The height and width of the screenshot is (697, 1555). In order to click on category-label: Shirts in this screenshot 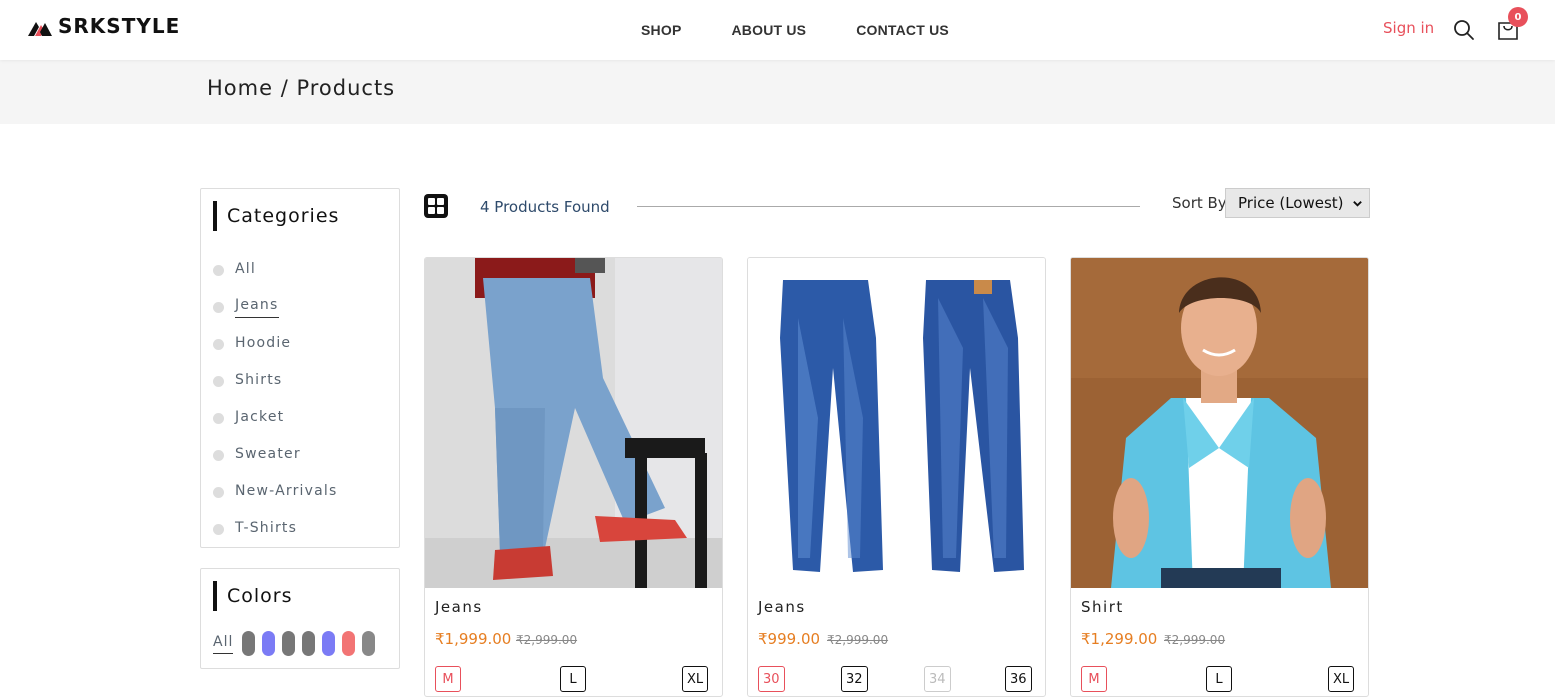, I will do `click(259, 379)`.